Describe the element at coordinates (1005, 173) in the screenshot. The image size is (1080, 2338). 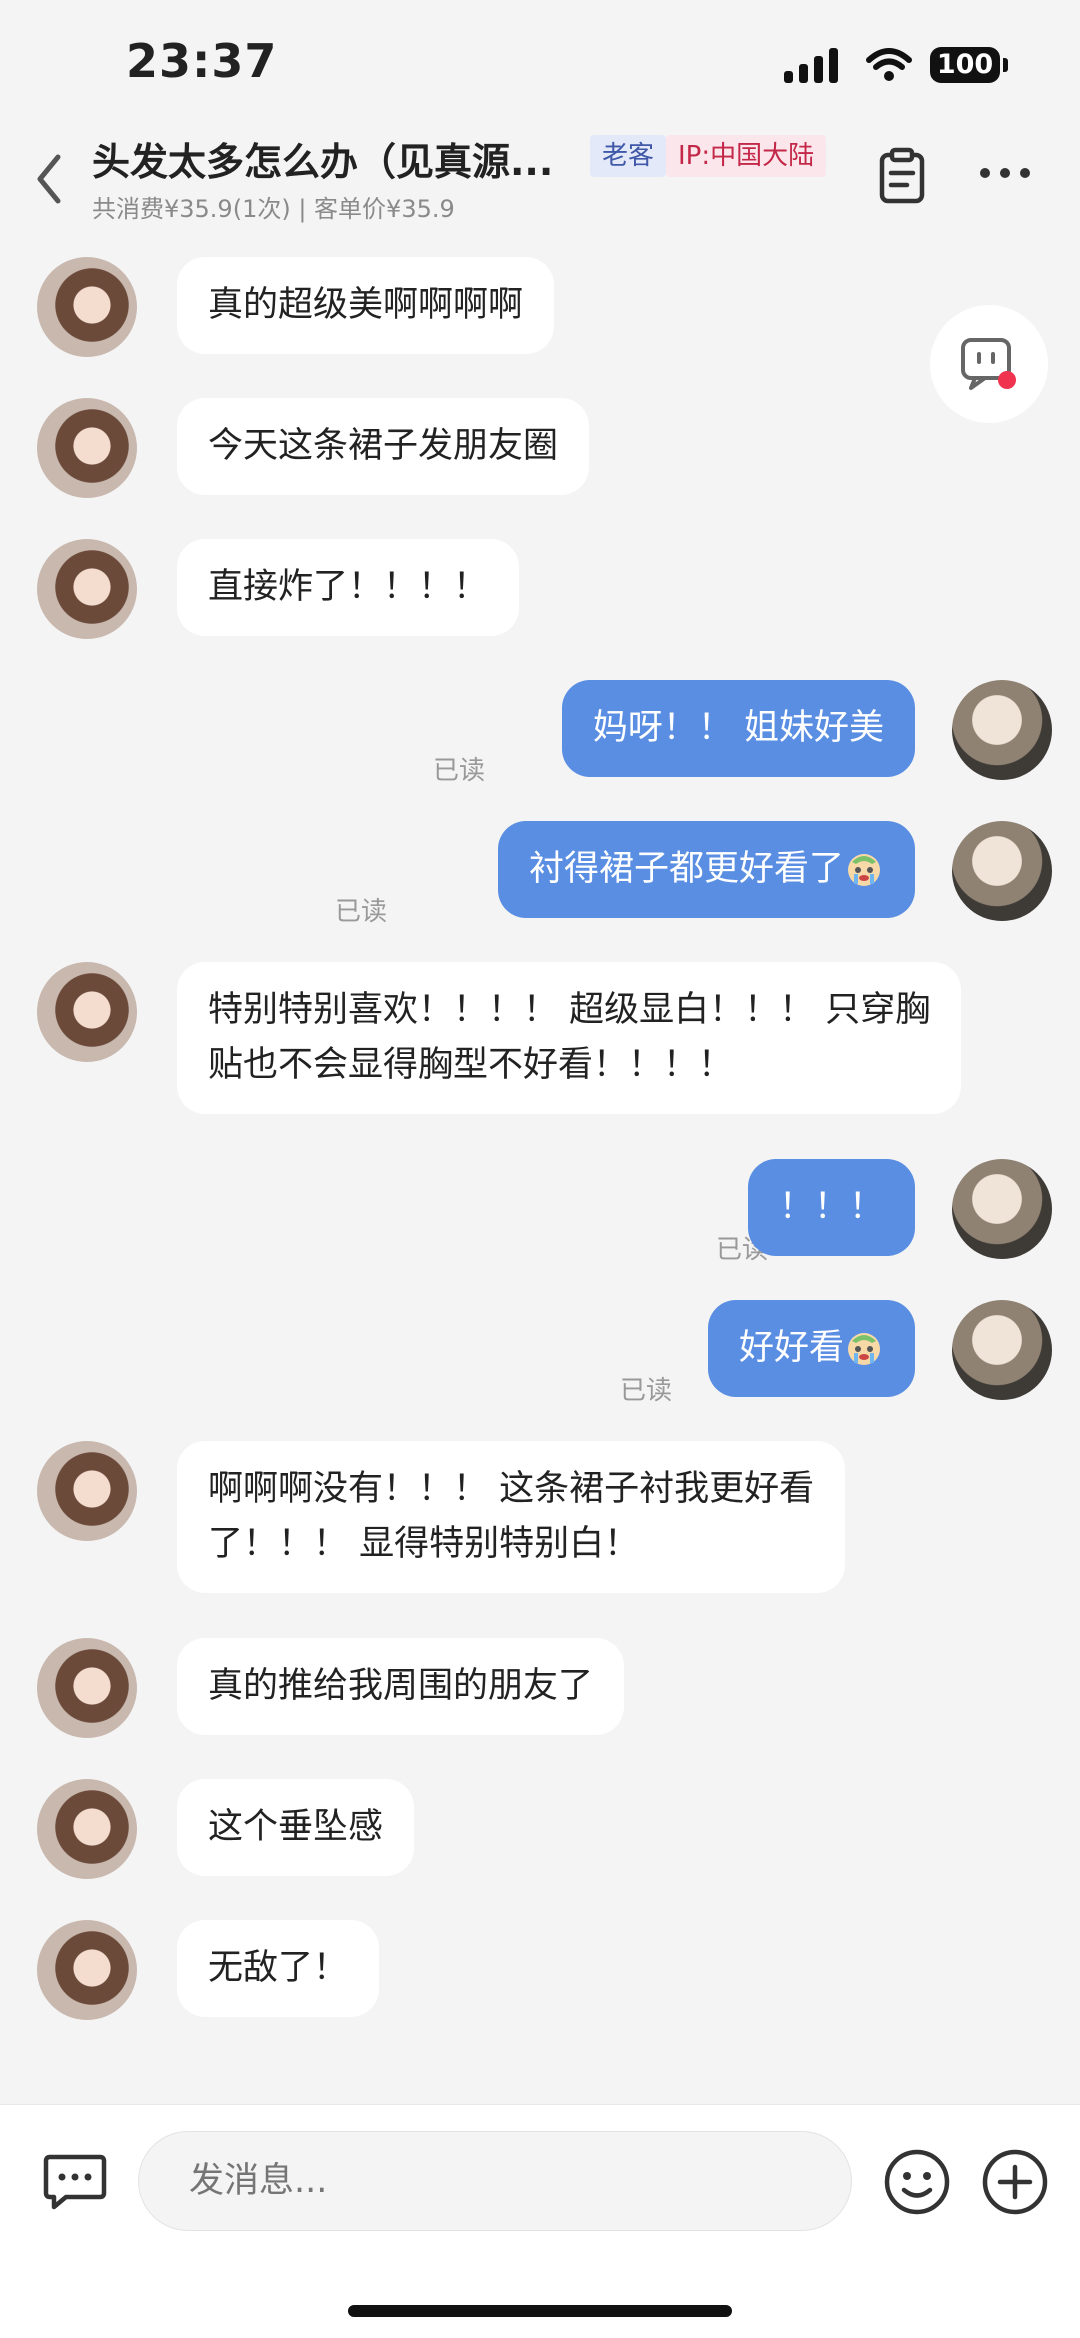
I see `more-dots-icon` at that location.